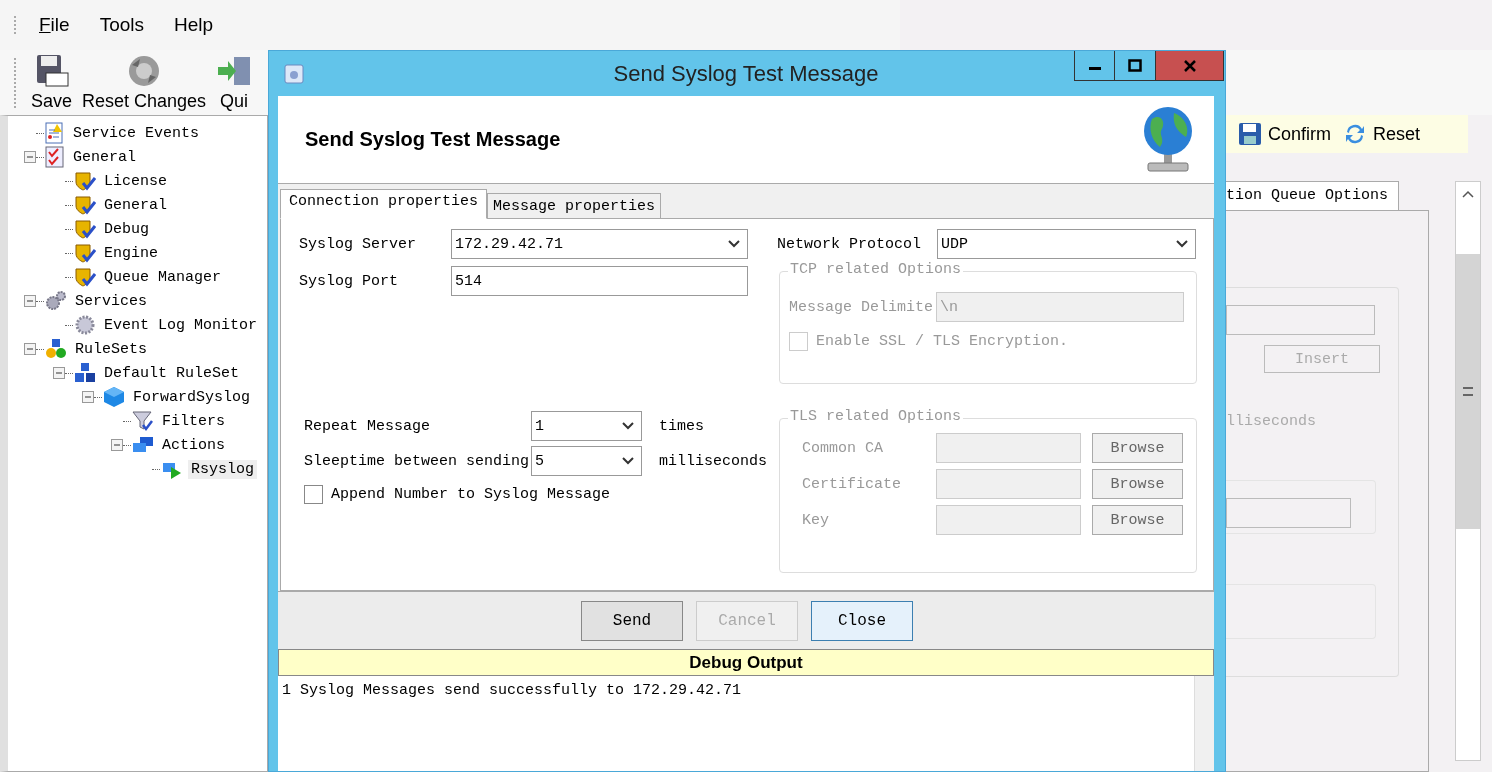 The image size is (1492, 772). I want to click on unit-label: times, so click(681, 426).